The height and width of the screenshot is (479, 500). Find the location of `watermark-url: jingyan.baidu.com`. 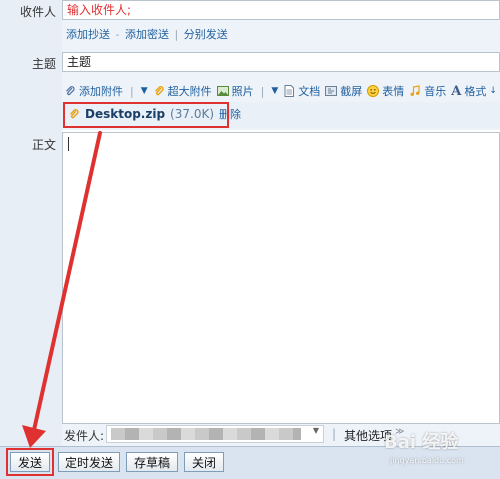

watermark-url: jingyan.baidu.com is located at coordinates (427, 460).